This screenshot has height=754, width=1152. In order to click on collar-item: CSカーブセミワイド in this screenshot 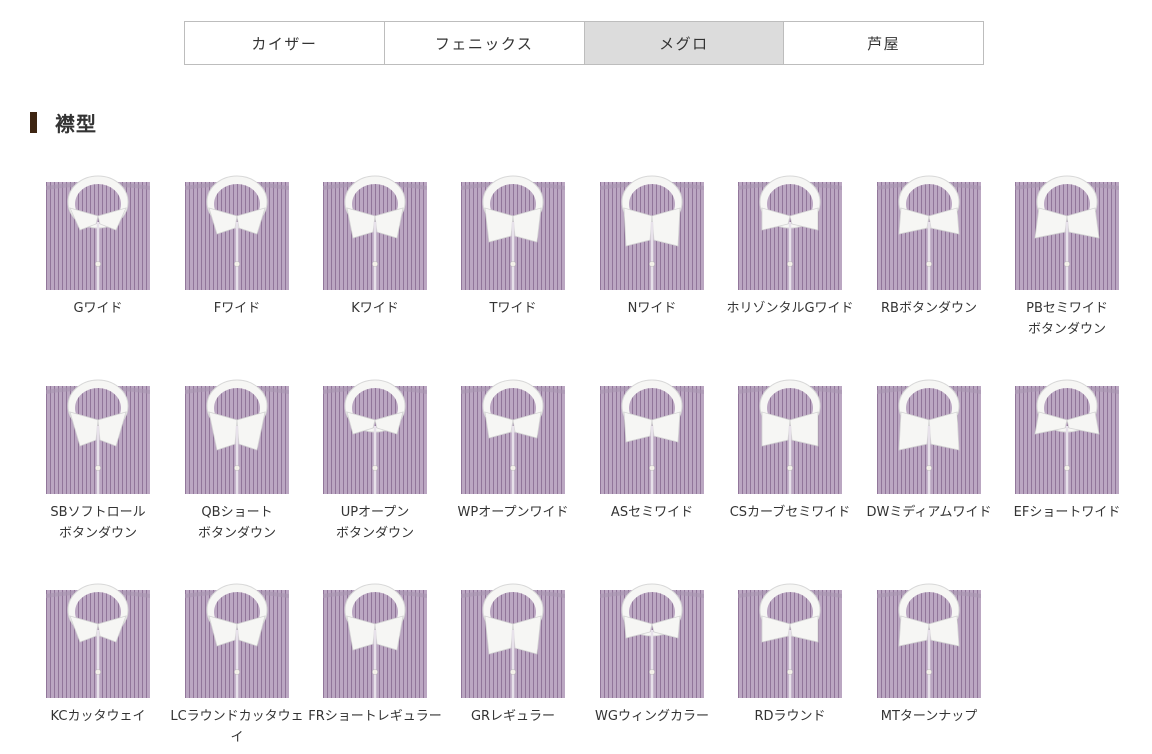, I will do `click(790, 449)`.